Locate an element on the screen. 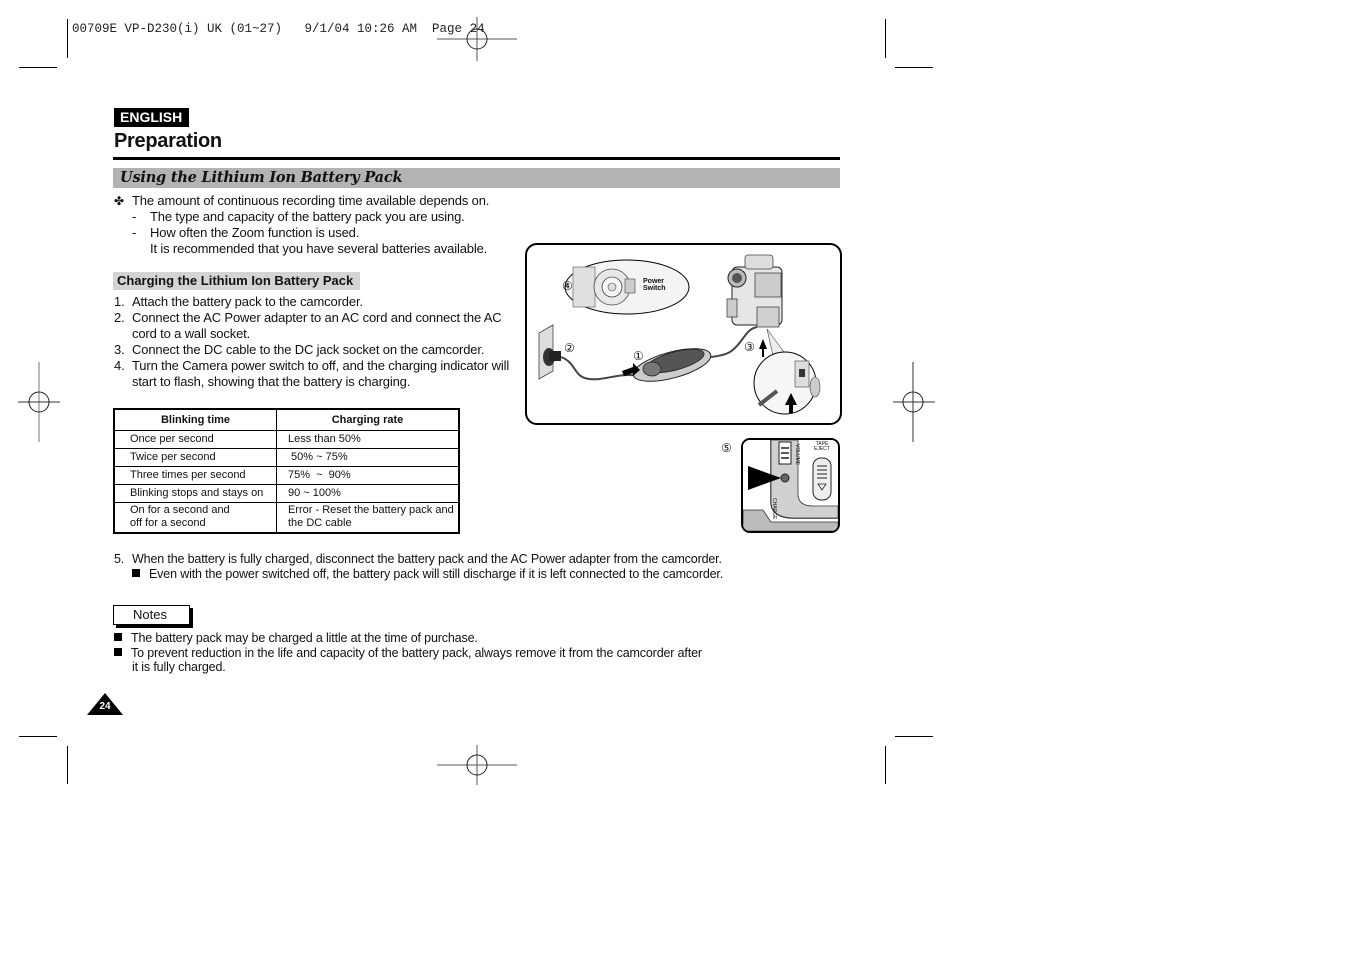 Image resolution: width=1351 pixels, height=954 pixels. volume-label: VOLUME is located at coordinates (797, 455).